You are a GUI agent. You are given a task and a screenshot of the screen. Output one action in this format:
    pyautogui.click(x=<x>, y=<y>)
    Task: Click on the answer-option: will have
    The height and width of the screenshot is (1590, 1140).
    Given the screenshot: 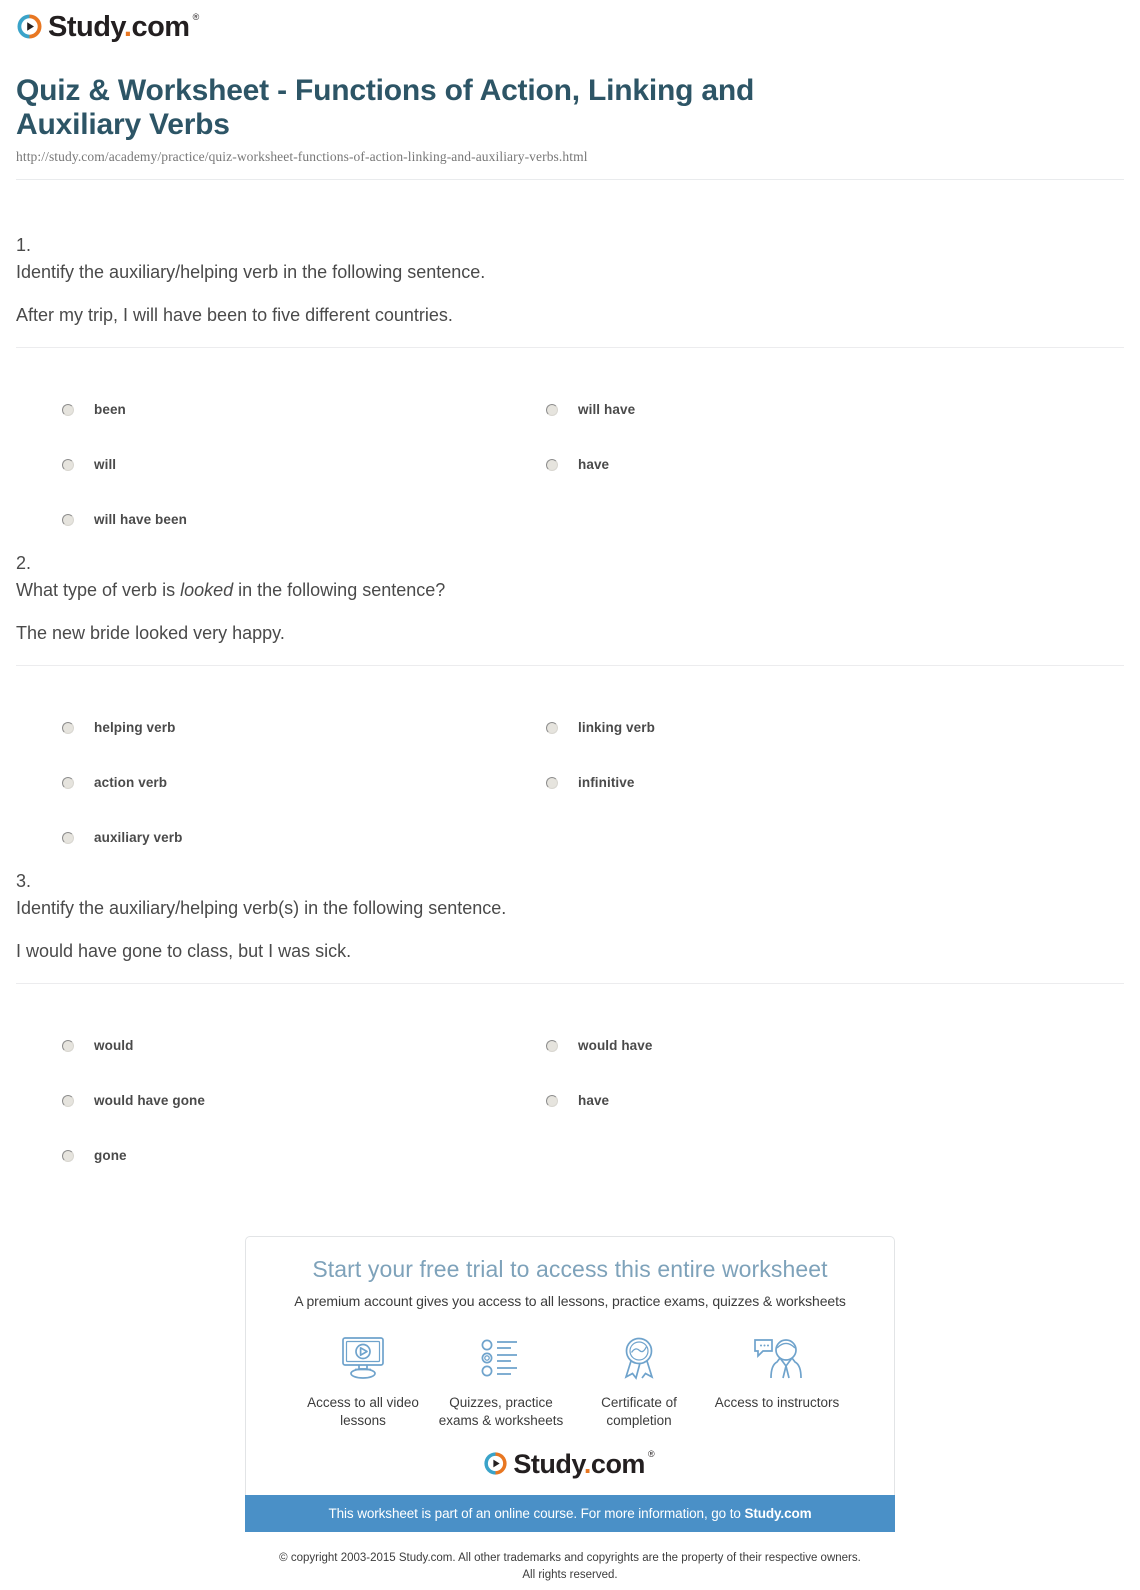 What is the action you would take?
    pyautogui.click(x=590, y=409)
    